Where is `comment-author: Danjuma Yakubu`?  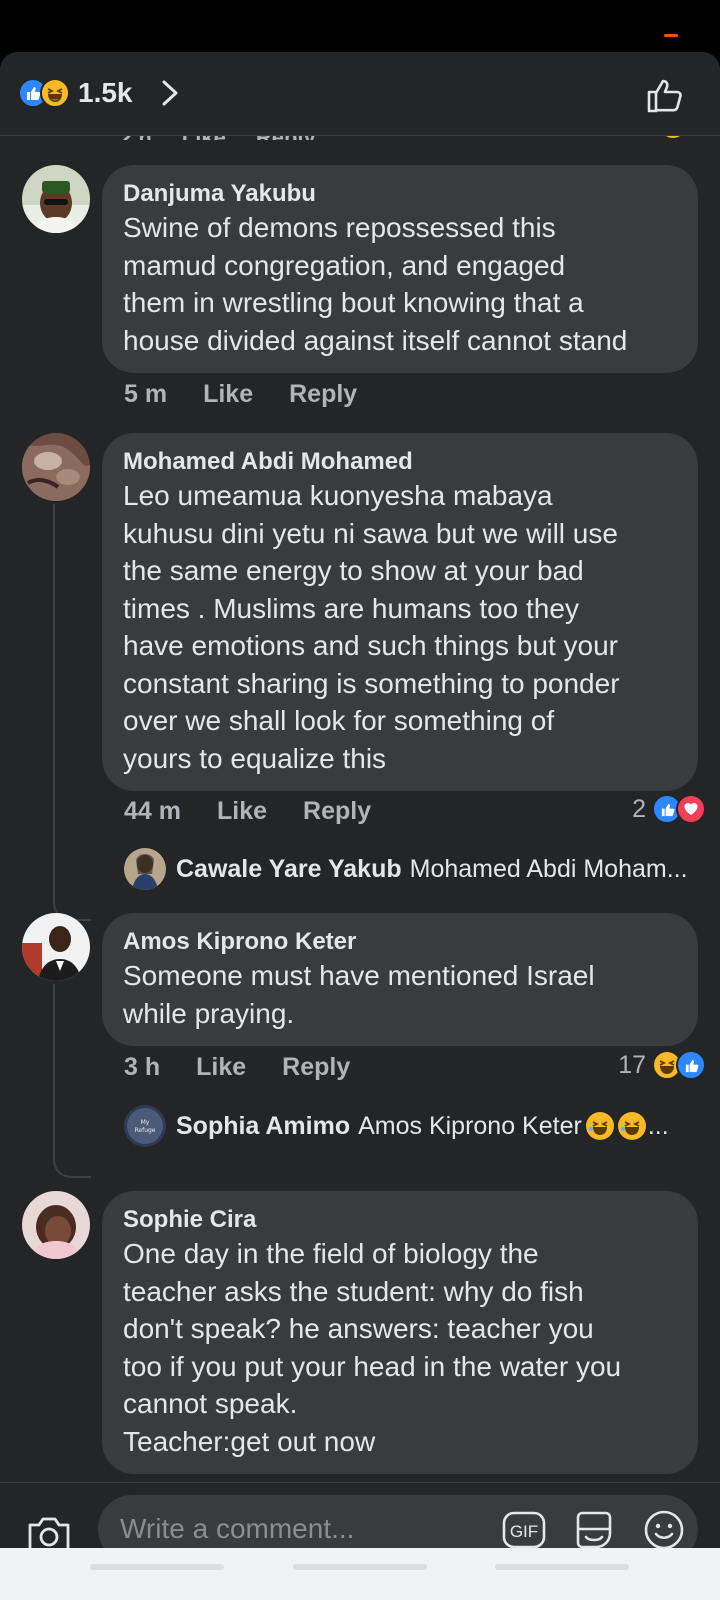 comment-author: Danjuma Yakubu is located at coordinates (400, 194).